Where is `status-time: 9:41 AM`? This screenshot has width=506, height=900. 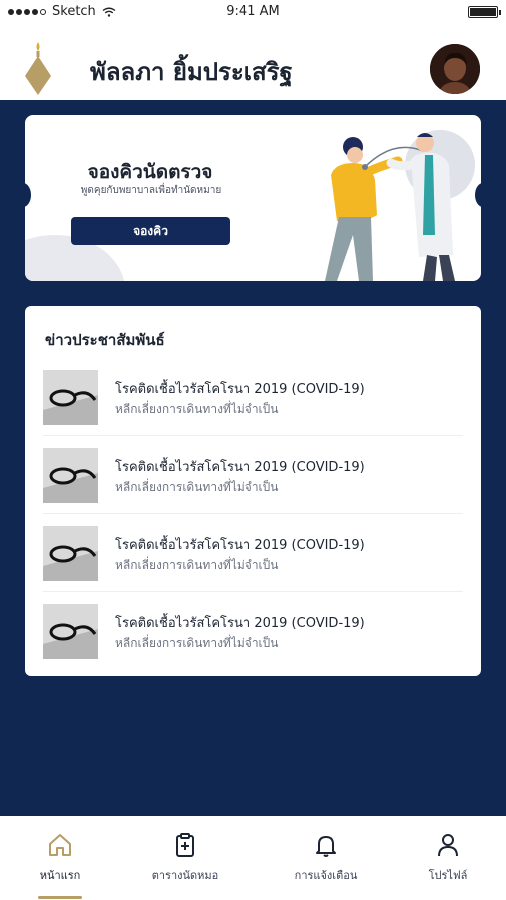 status-time: 9:41 AM is located at coordinates (253, 11).